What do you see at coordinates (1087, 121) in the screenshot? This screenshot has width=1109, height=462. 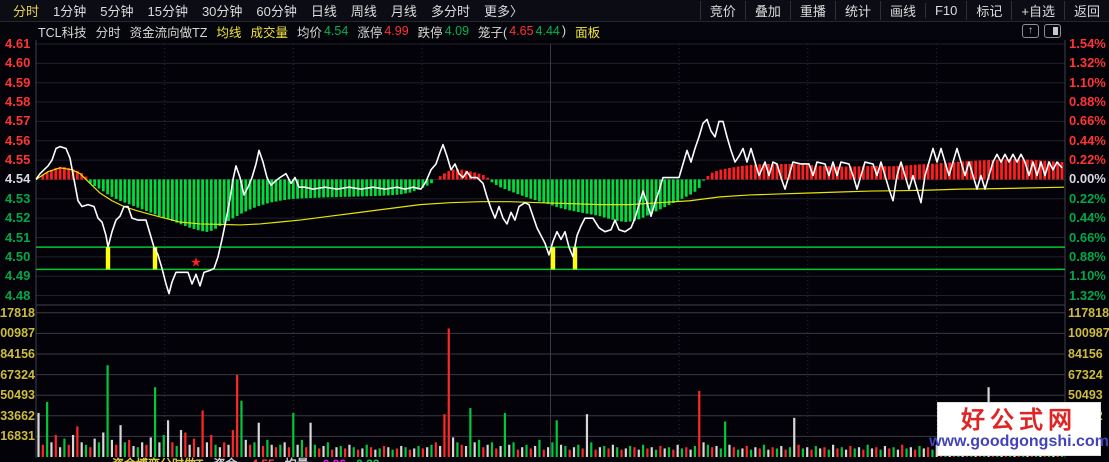 I see `pct-axis-label: 0.66%` at bounding box center [1087, 121].